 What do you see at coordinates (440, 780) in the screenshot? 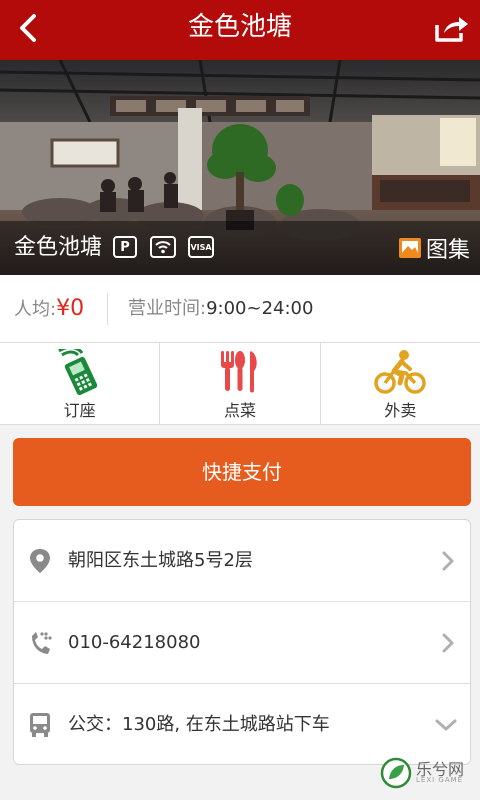
I see `watermark-subtext: LEXI GAME` at bounding box center [440, 780].